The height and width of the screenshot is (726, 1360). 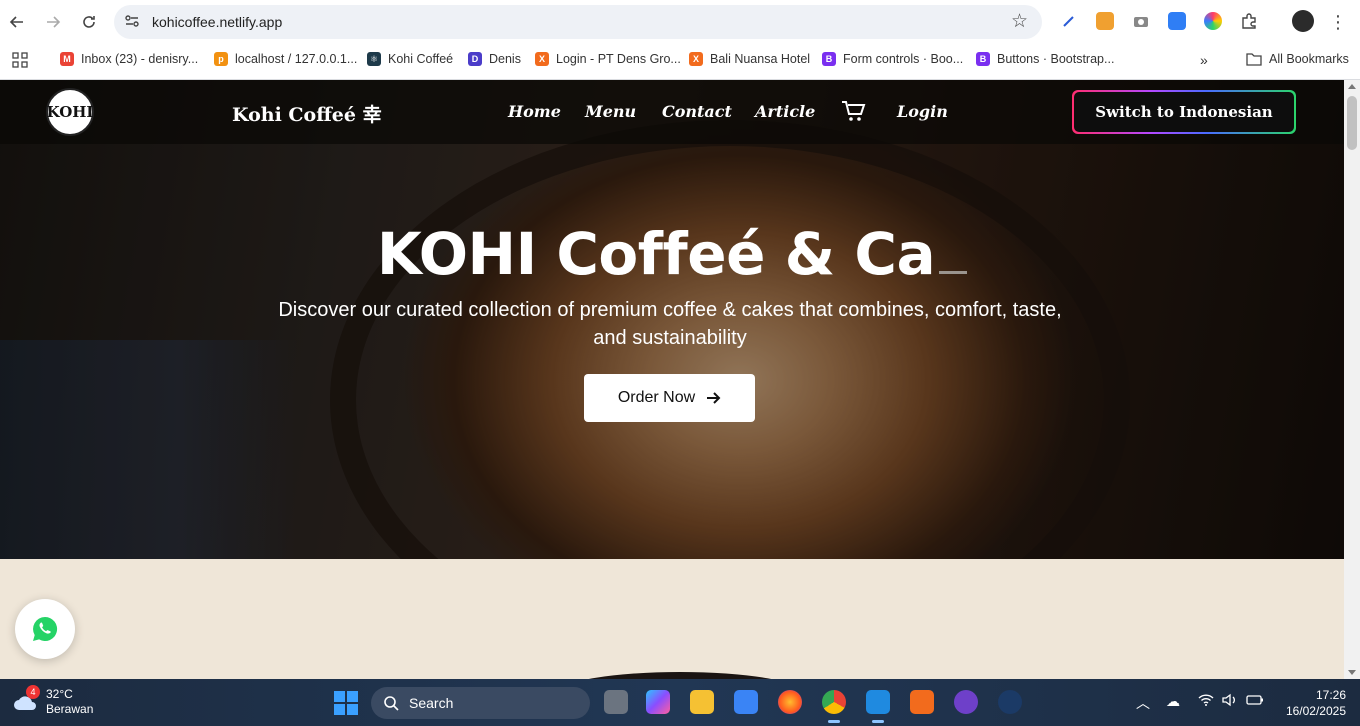 What do you see at coordinates (1173, 701) in the screenshot?
I see `onedrive-icon: ☁` at bounding box center [1173, 701].